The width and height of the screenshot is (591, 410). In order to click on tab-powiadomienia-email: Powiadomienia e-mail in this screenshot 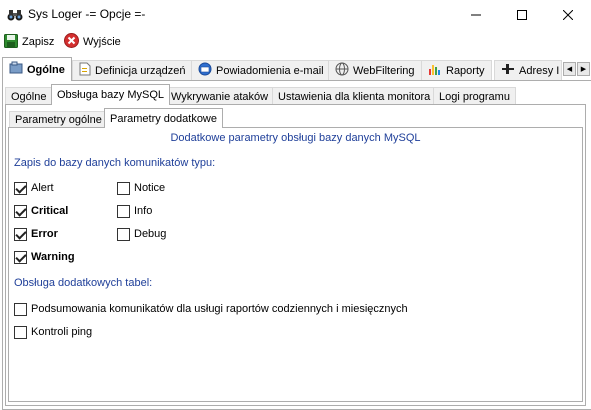, I will do `click(261, 70)`.